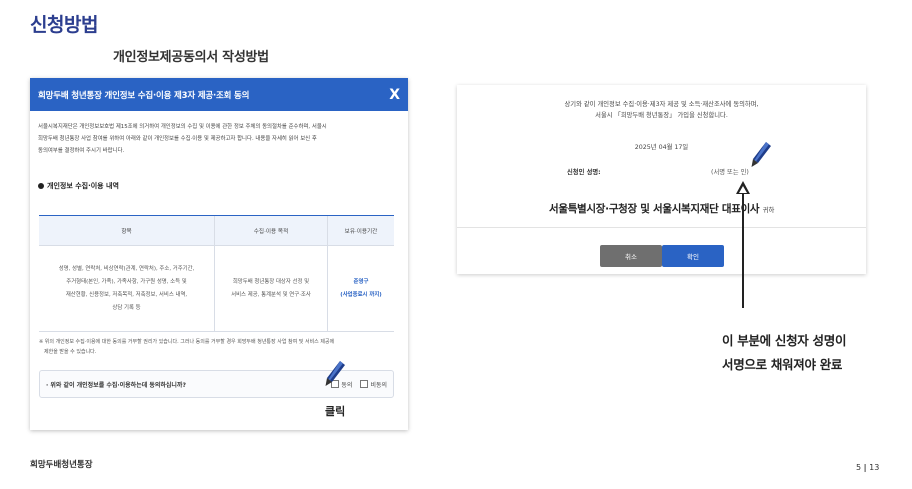 The image size is (912, 489). I want to click on modal-title: 희망두배 청년통장 개인정보 수집·이용 제3자 제공·조회 동의, so click(144, 95).